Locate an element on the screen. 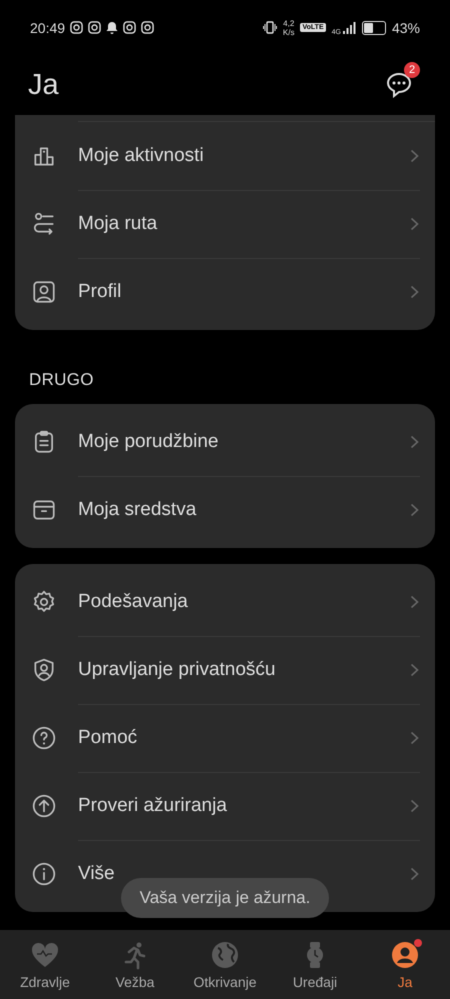 This screenshot has width=450, height=999. menu-item: Moje porudžbine is located at coordinates (225, 442).